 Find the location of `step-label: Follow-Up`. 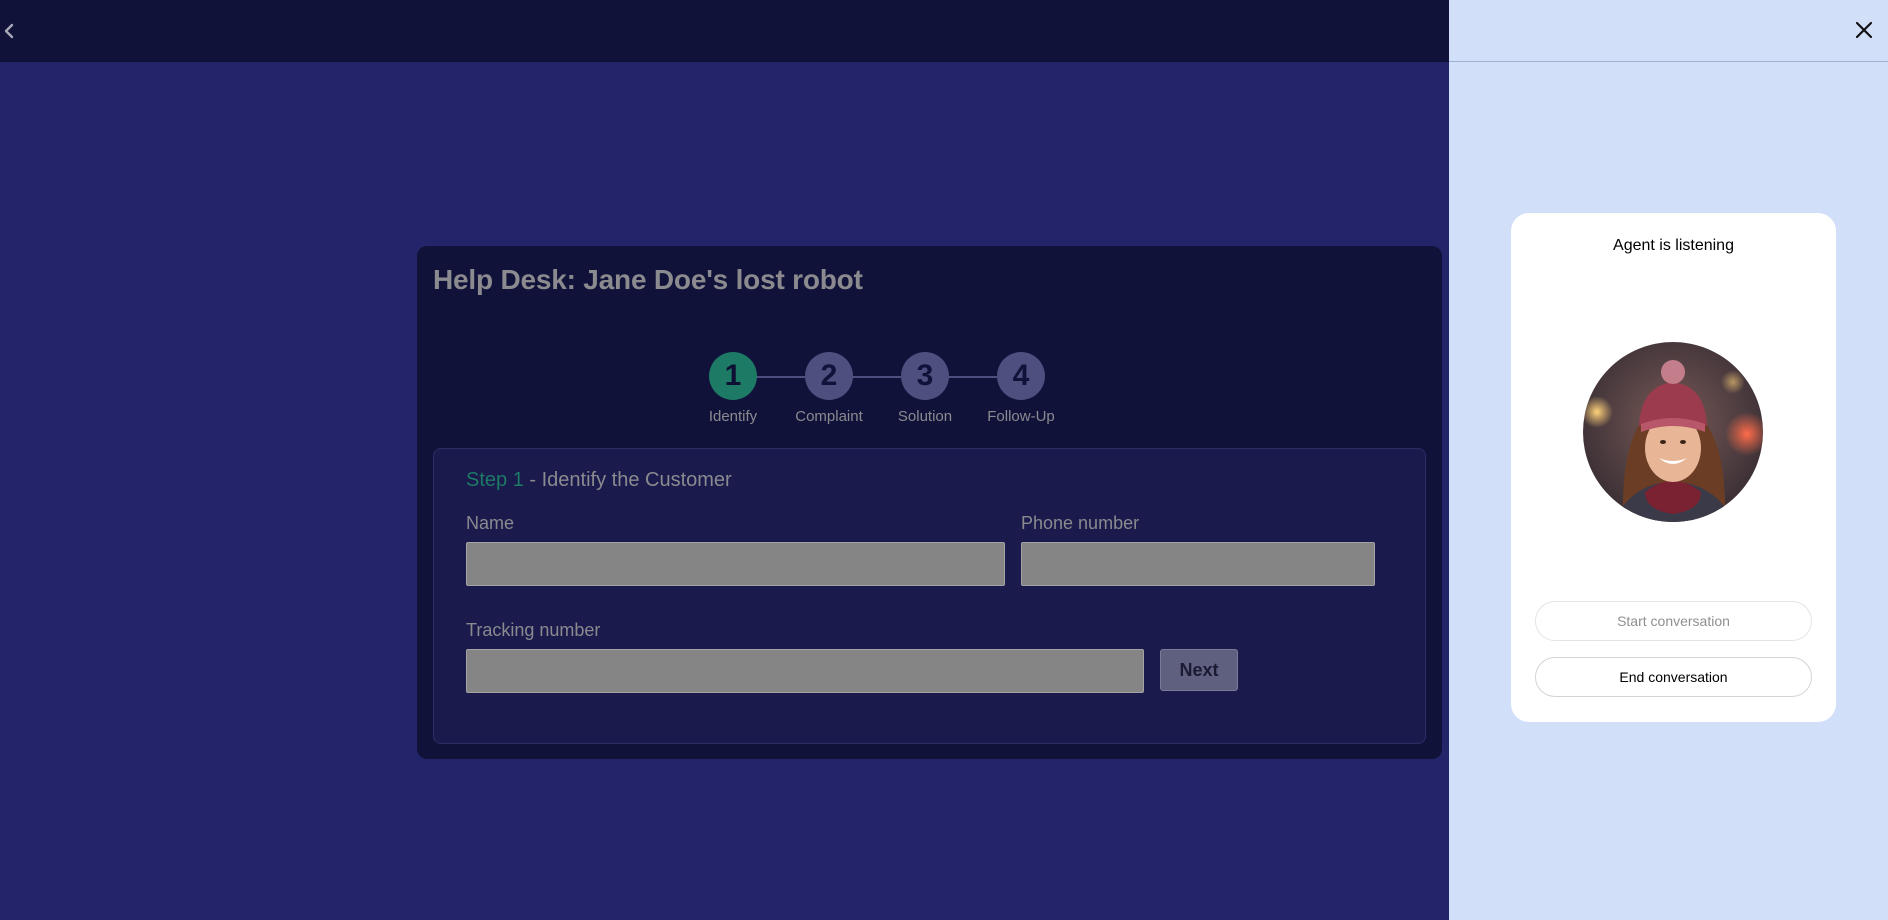

step-label: Follow-Up is located at coordinates (1021, 416).